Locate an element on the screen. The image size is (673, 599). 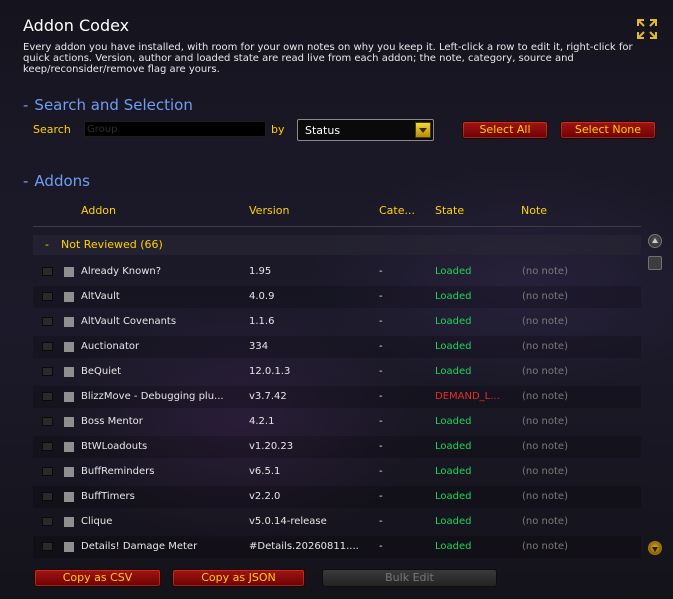
addon-version: 1.1.6 is located at coordinates (262, 321).